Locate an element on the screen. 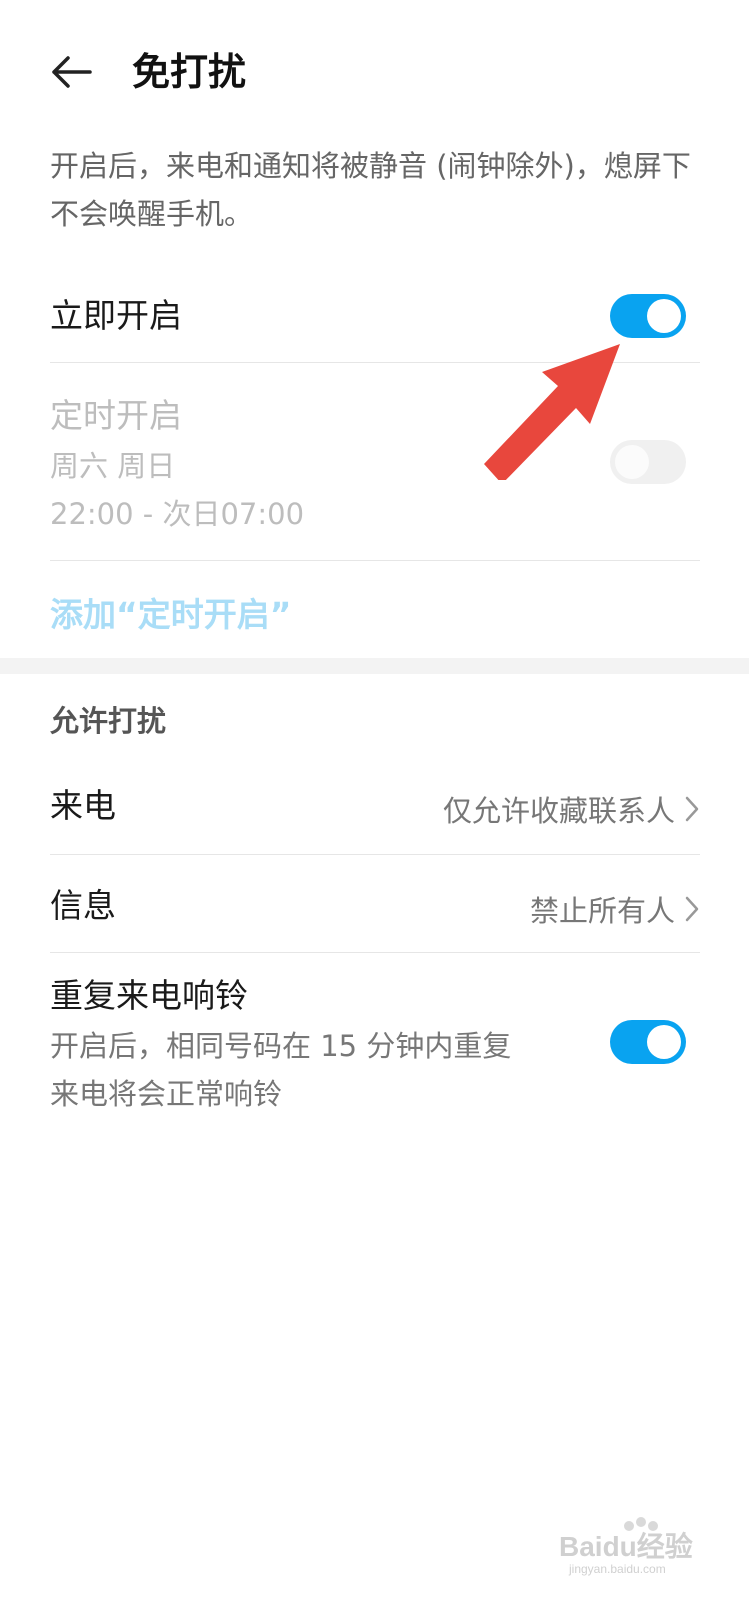 The image size is (749, 1600). arrow-left-icon is located at coordinates (72, 72).